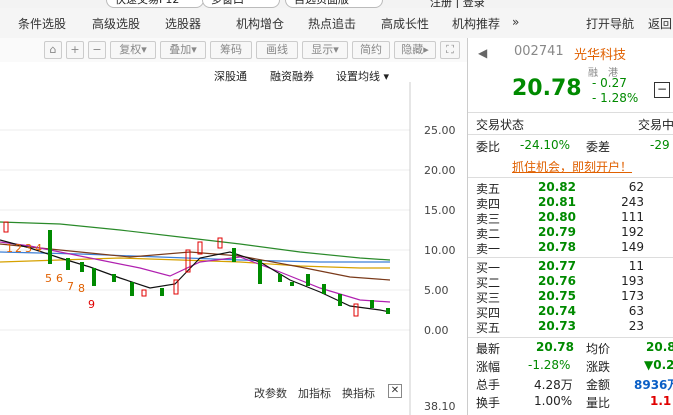 The image size is (673, 415). Describe the element at coordinates (570, 349) in the screenshot. I see `stat-row: 最新 20.78 均价 20.8` at that location.